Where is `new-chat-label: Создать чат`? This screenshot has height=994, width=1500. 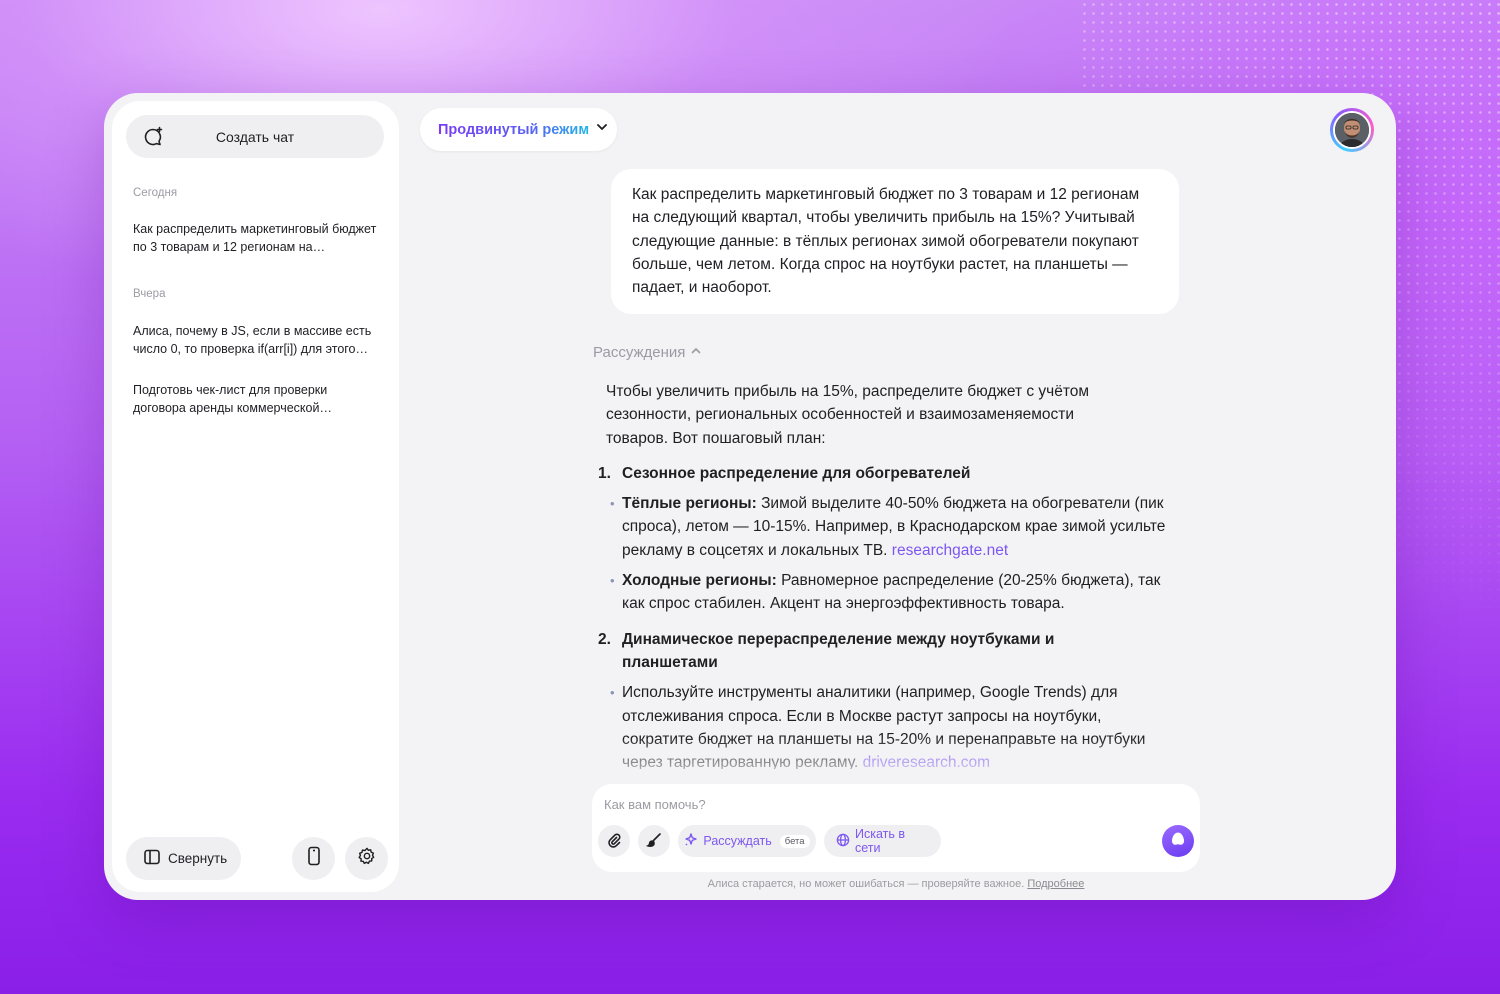
new-chat-label: Создать чат is located at coordinates (255, 136).